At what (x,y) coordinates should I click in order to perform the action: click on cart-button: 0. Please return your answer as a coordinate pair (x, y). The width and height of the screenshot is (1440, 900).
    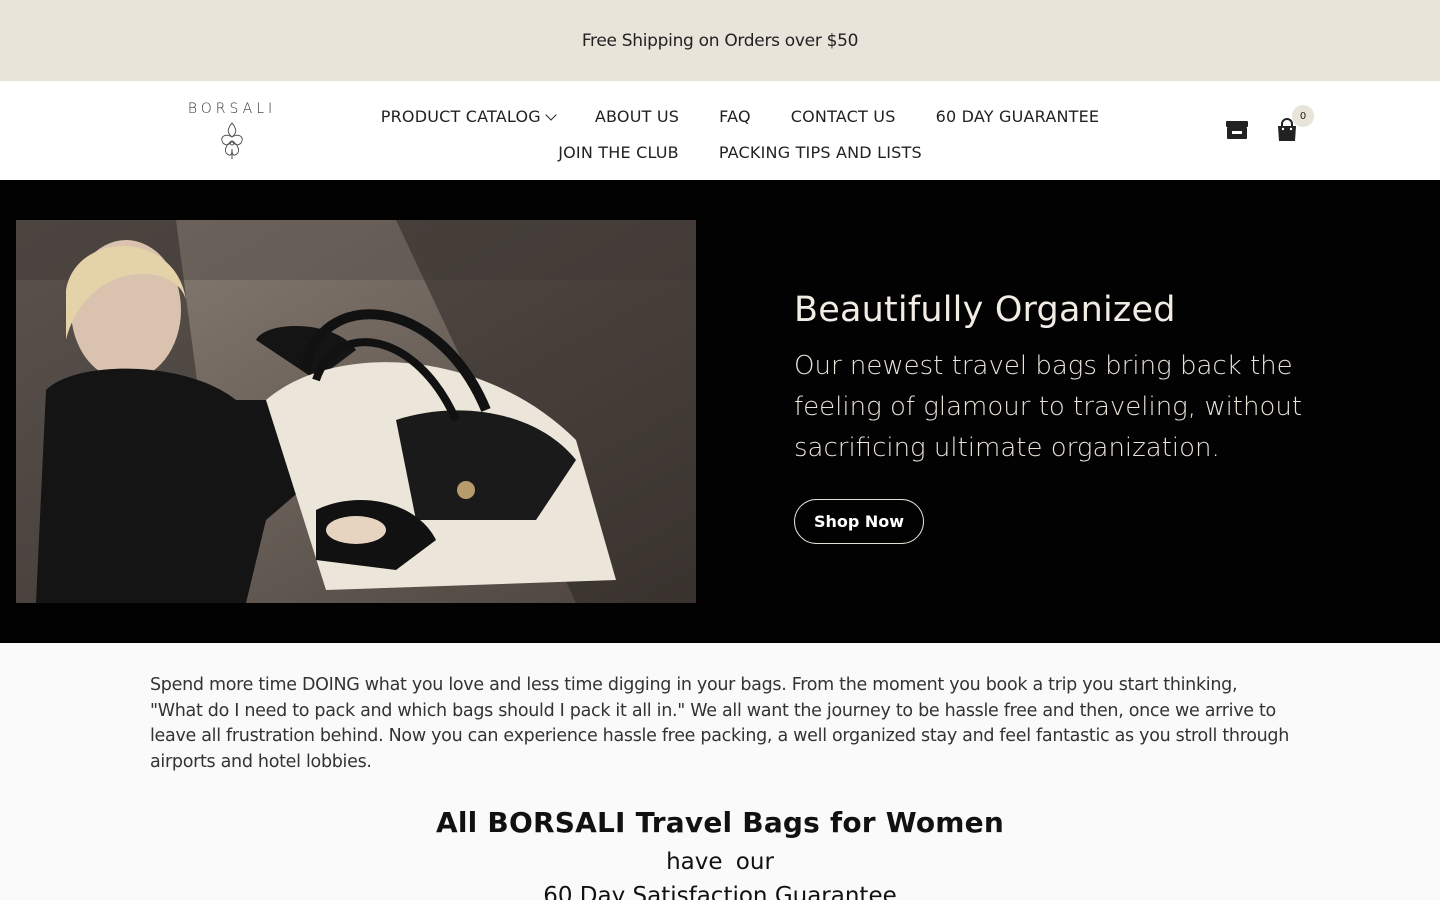
    Looking at the image, I should click on (1294, 124).